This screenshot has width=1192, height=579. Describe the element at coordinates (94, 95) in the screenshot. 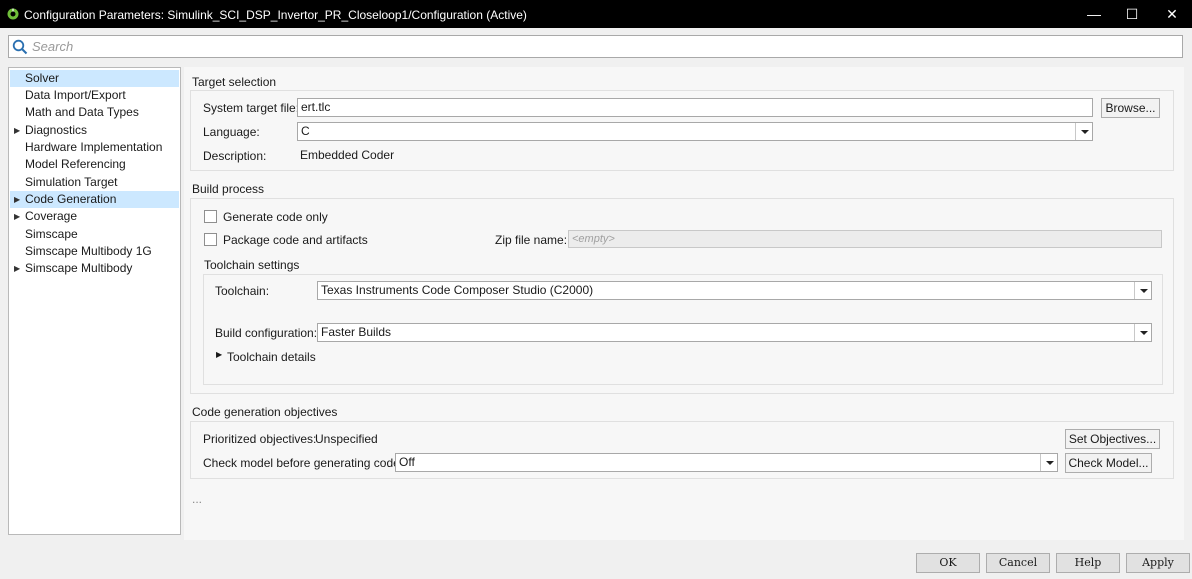

I see `tree-item-data-import-export: Data Import/Export` at that location.